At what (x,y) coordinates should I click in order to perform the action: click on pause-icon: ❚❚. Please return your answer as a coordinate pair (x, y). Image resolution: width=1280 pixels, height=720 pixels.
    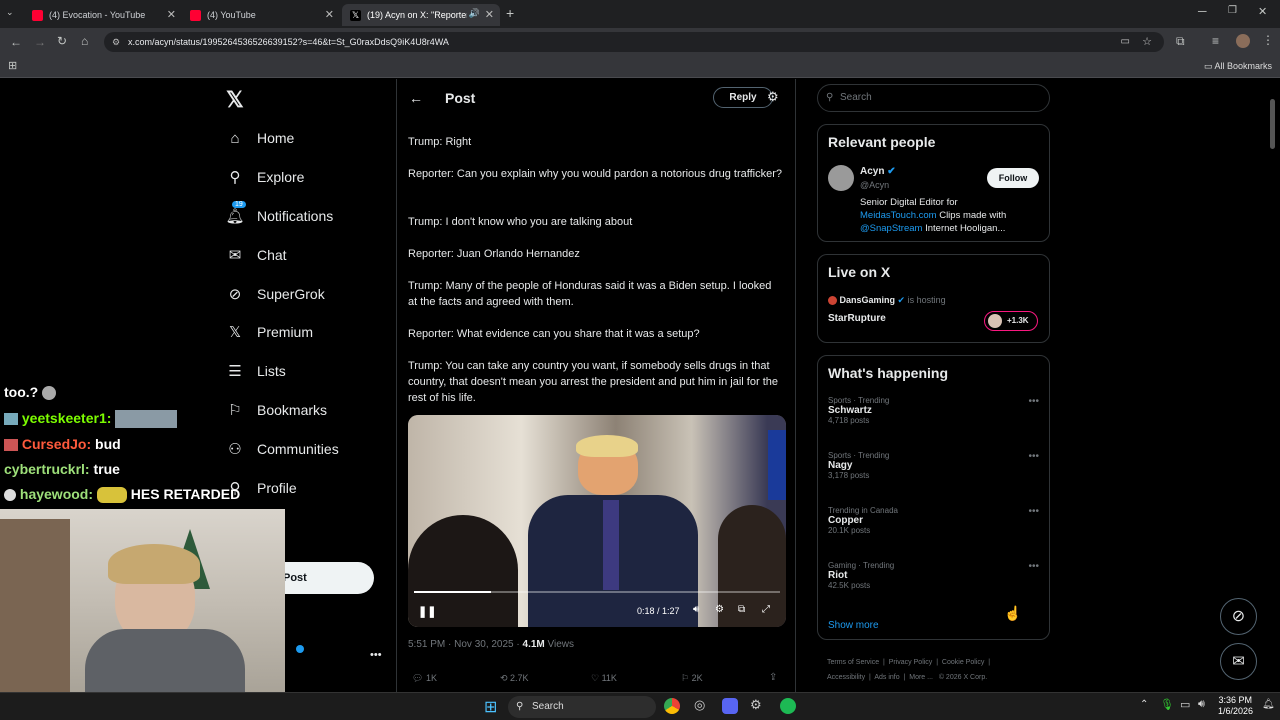
    Looking at the image, I should click on (427, 611).